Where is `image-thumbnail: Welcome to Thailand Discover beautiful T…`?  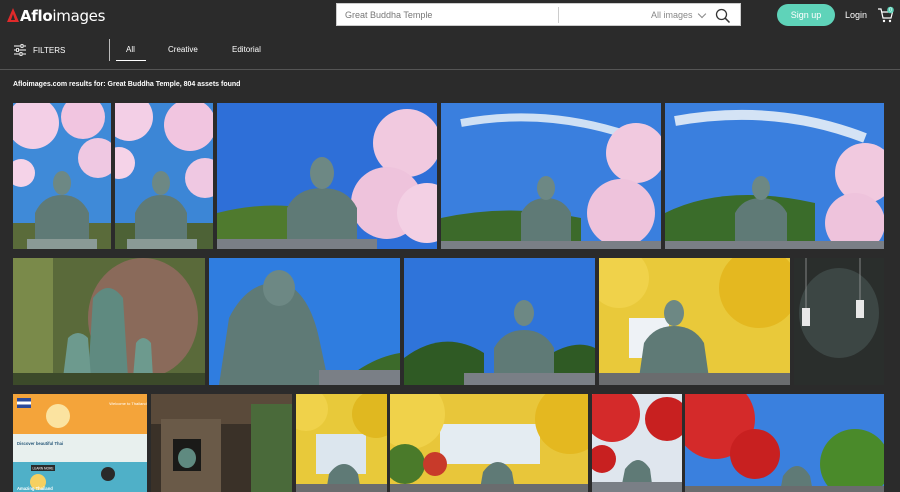 image-thumbnail: Welcome to Thailand Discover beautiful T… is located at coordinates (80, 443).